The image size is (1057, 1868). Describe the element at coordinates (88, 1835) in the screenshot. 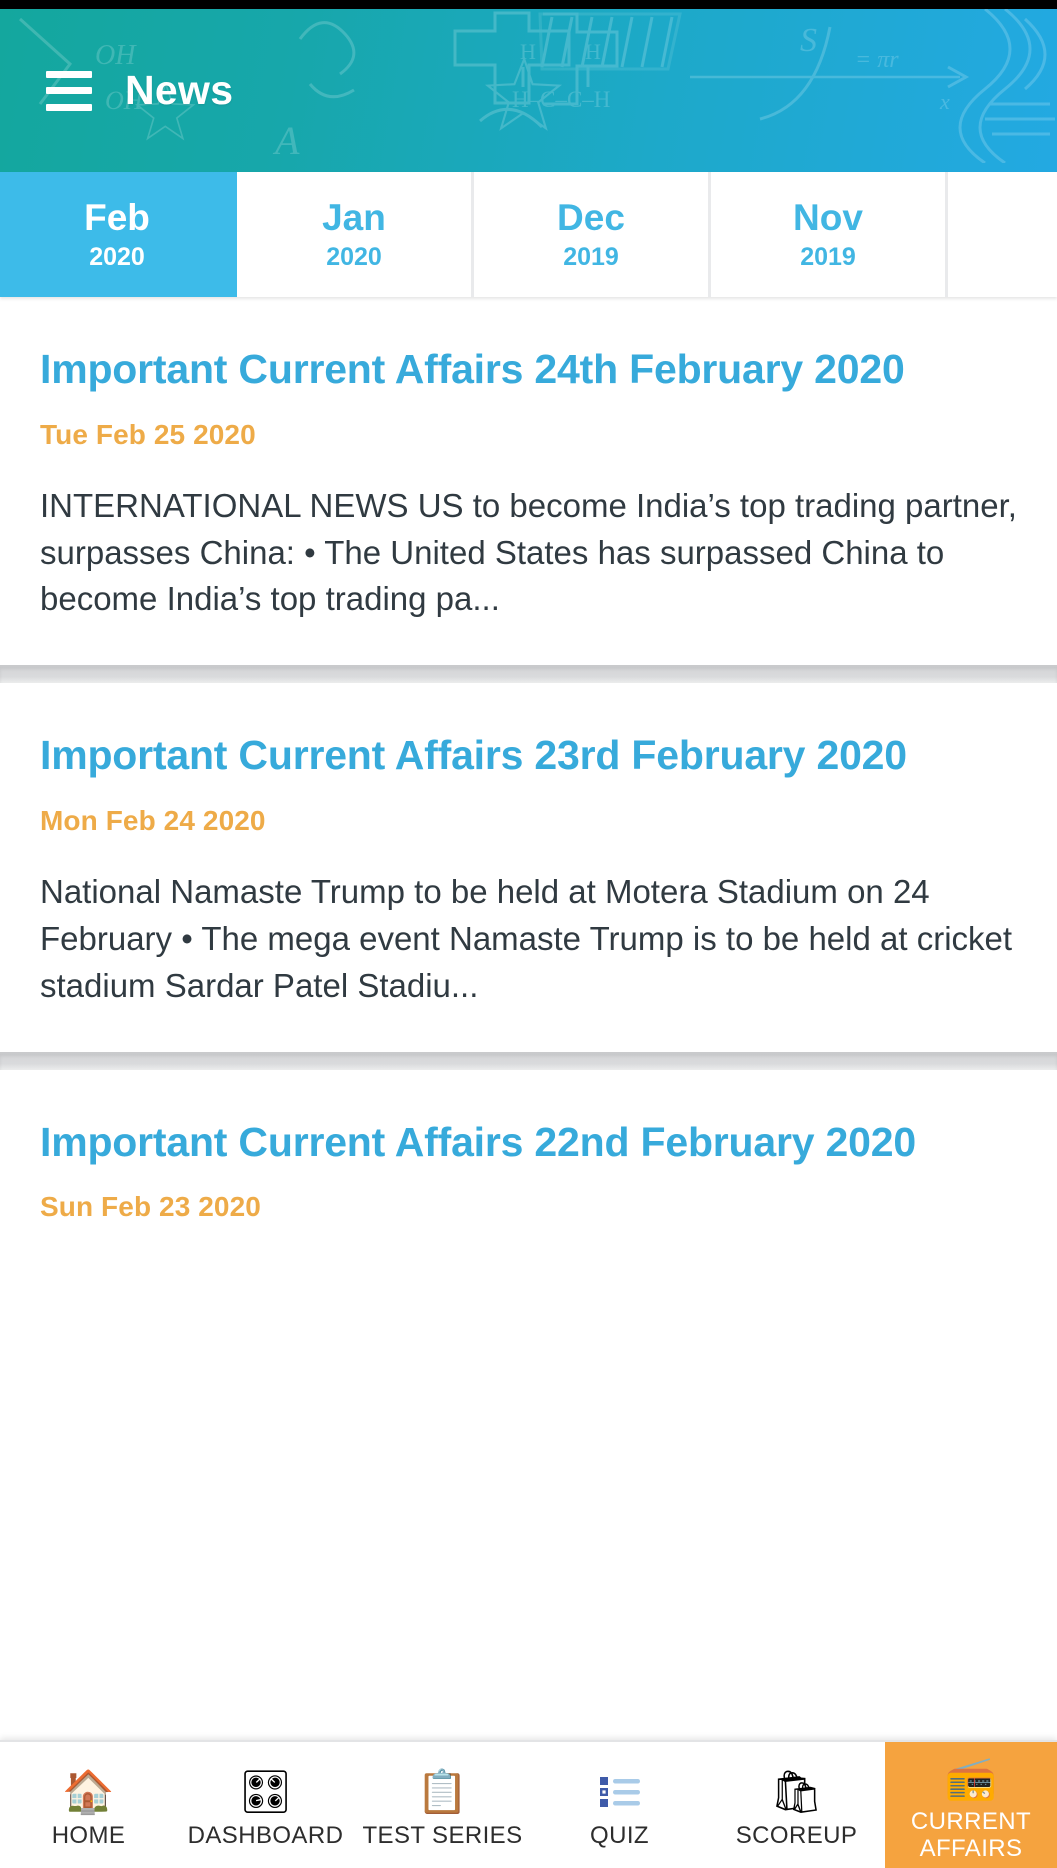

I see `nav-item-label: HOME` at that location.